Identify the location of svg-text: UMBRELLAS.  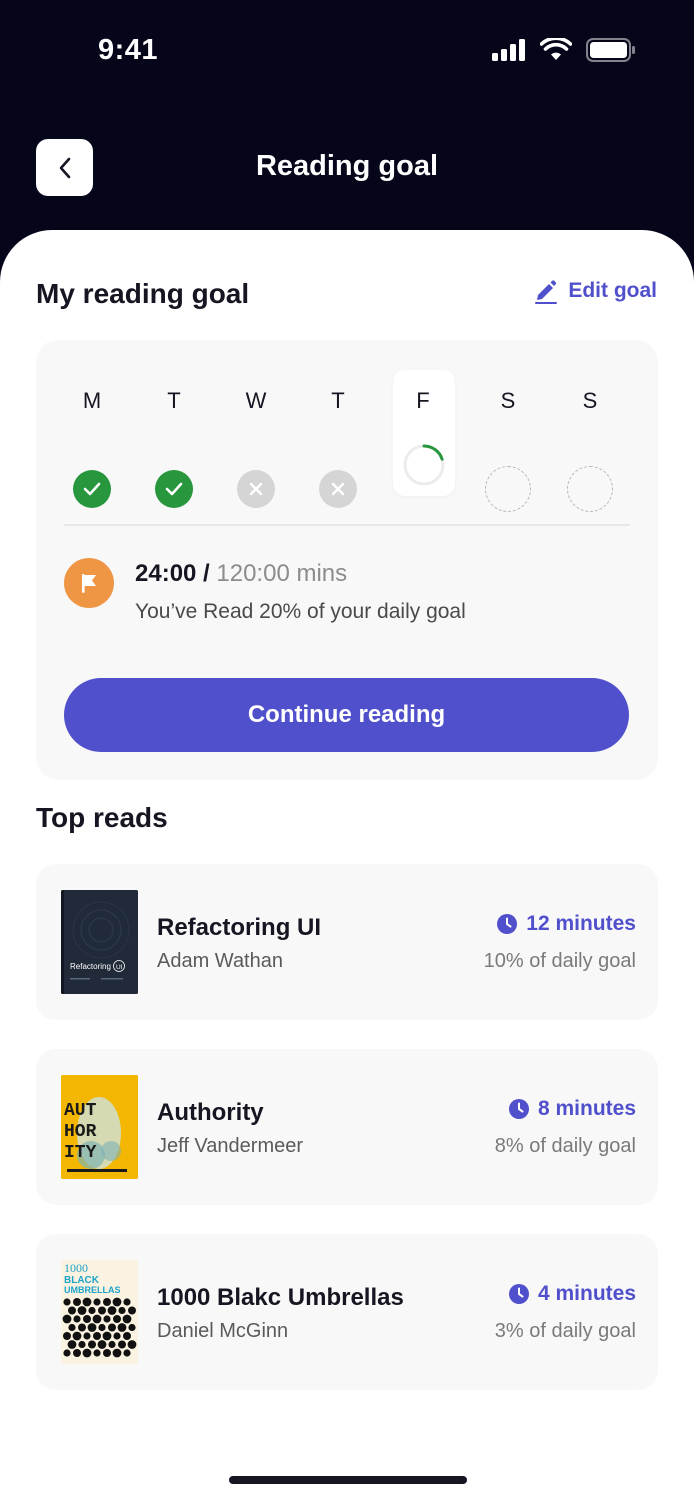
(92, 1290).